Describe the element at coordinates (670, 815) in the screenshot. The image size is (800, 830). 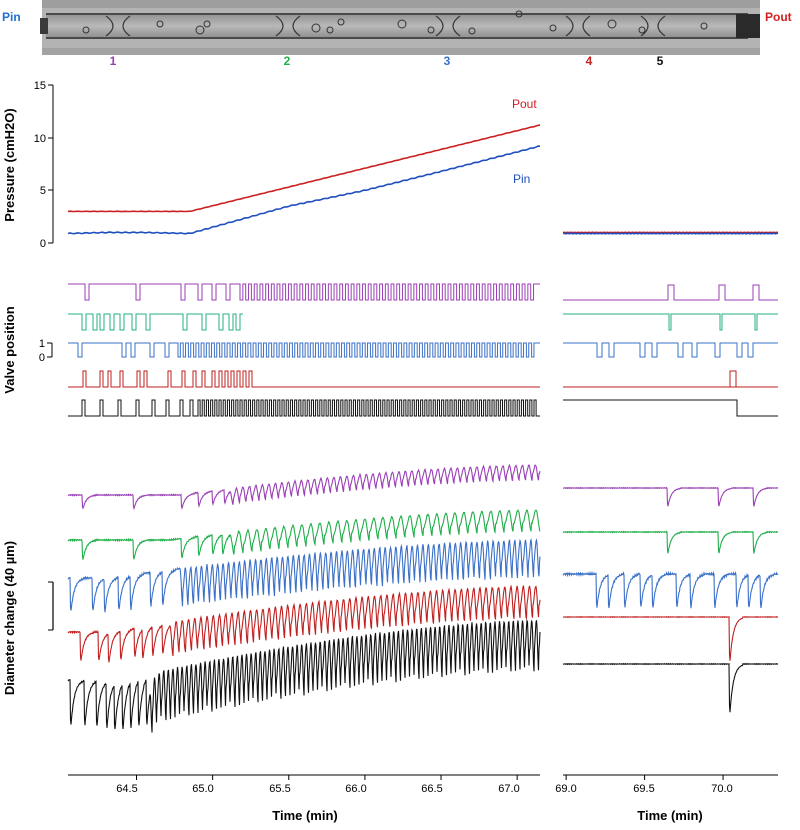
I see `time-axis-title-right: Time (min)` at that location.